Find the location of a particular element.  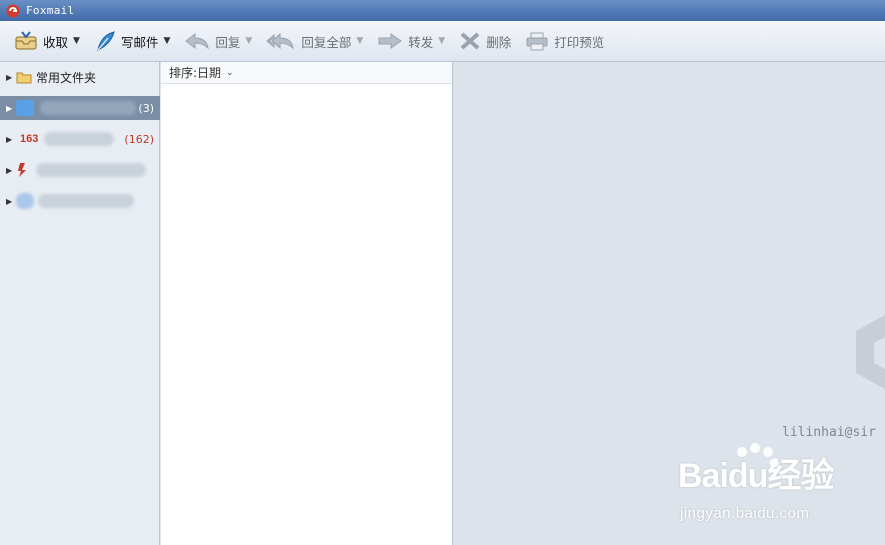

forward-arrow-icon is located at coordinates (390, 41).